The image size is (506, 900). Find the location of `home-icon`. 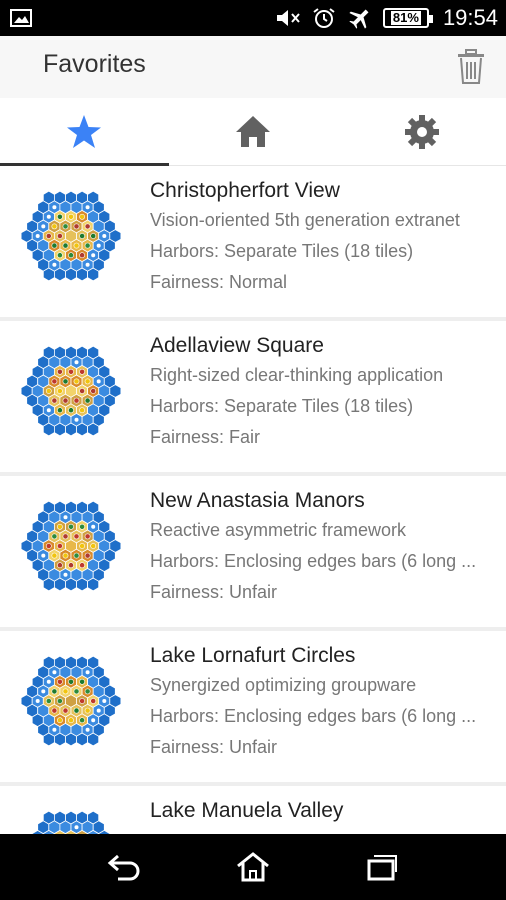

home-icon is located at coordinates (253, 131).